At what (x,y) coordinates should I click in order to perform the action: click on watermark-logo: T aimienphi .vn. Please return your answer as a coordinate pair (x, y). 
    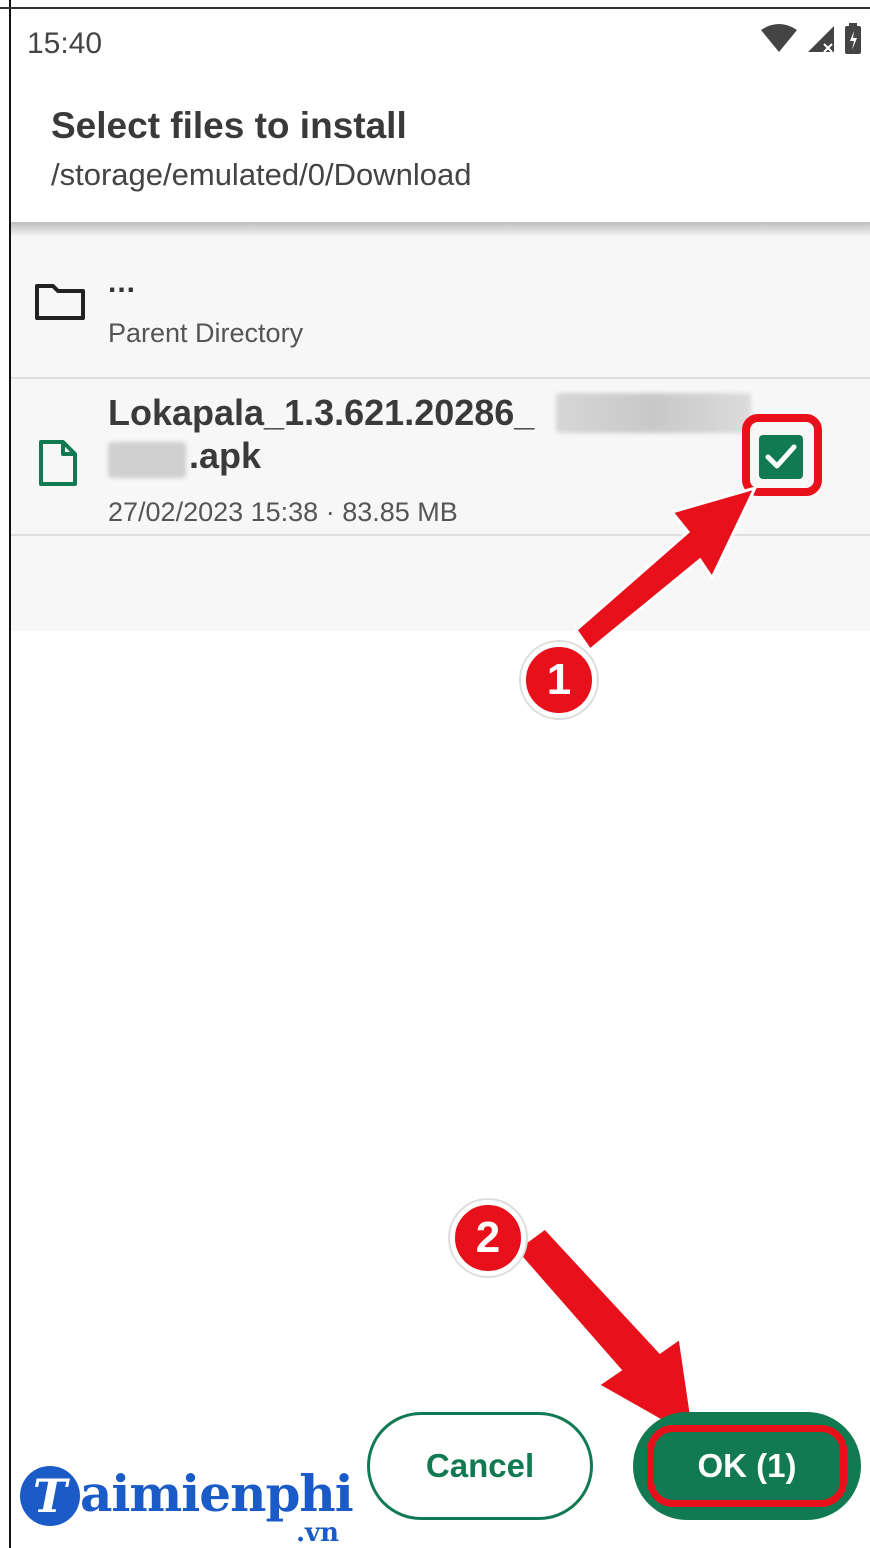
    Looking at the image, I should click on (188, 1505).